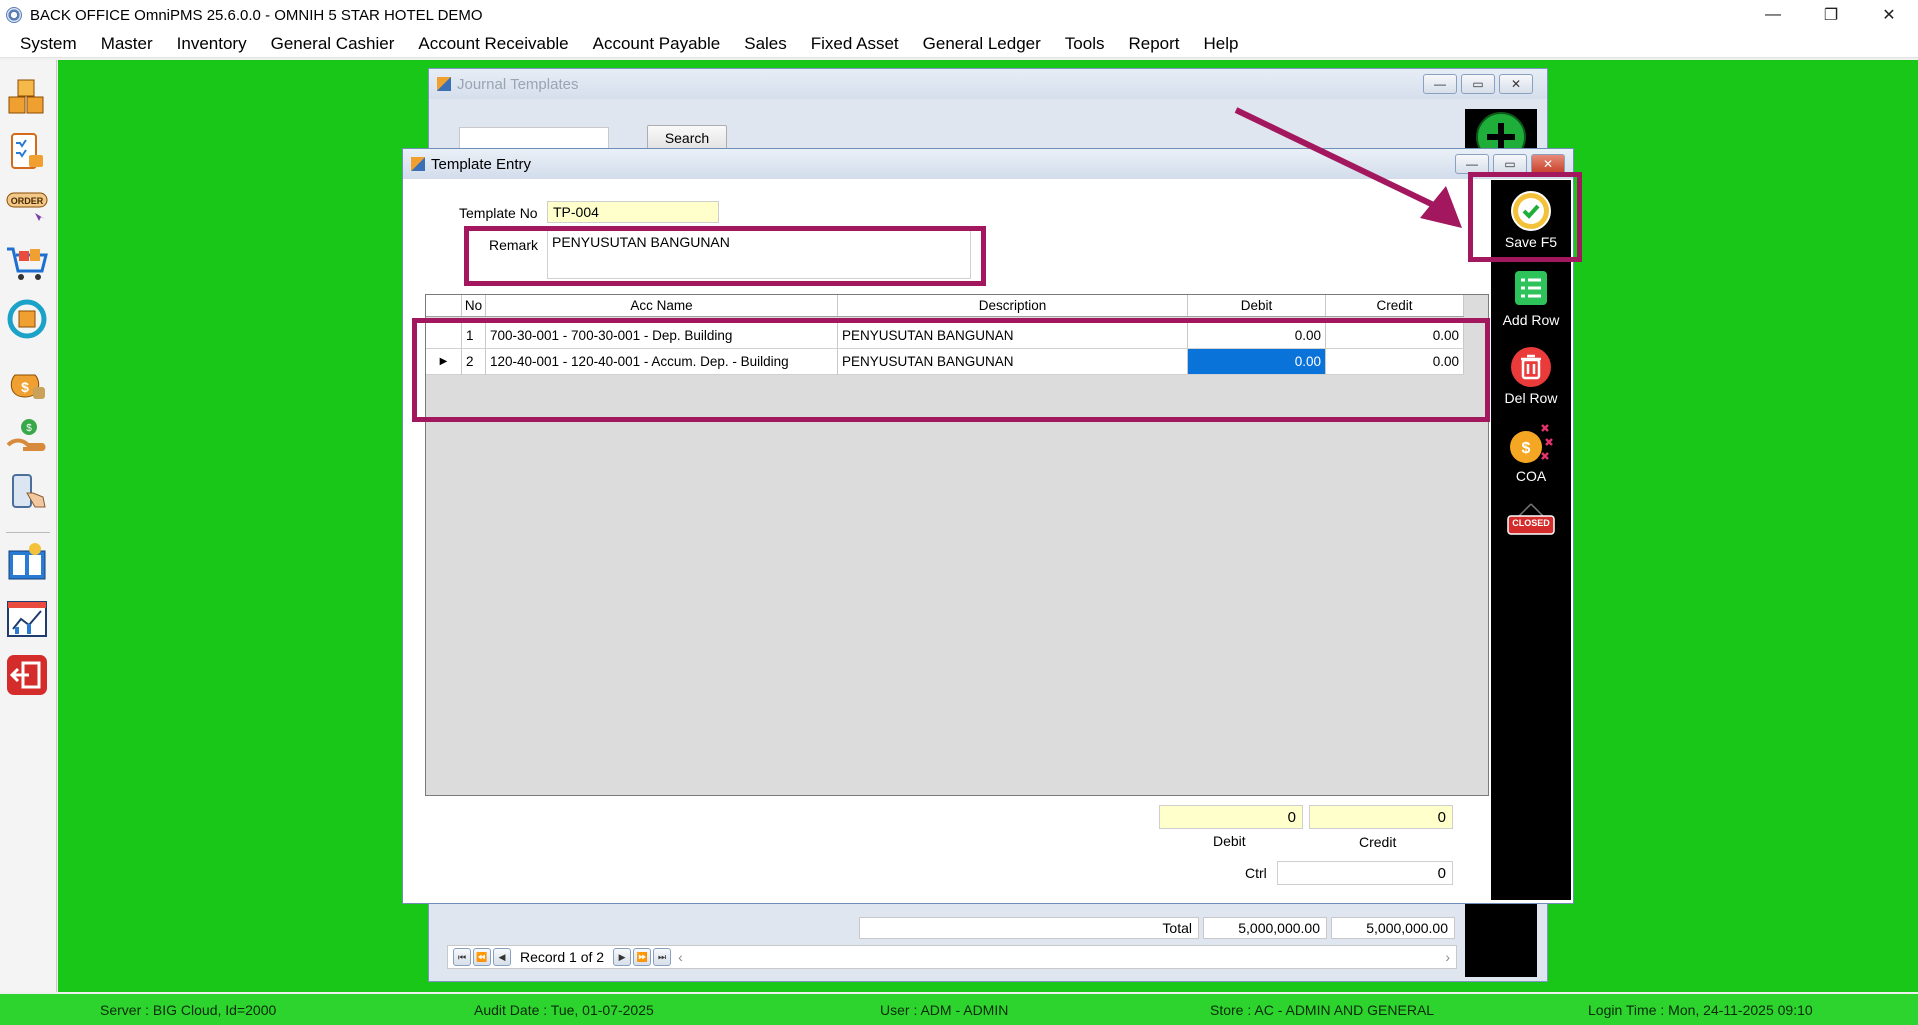  I want to click on minimize-button: —, so click(1773, 15).